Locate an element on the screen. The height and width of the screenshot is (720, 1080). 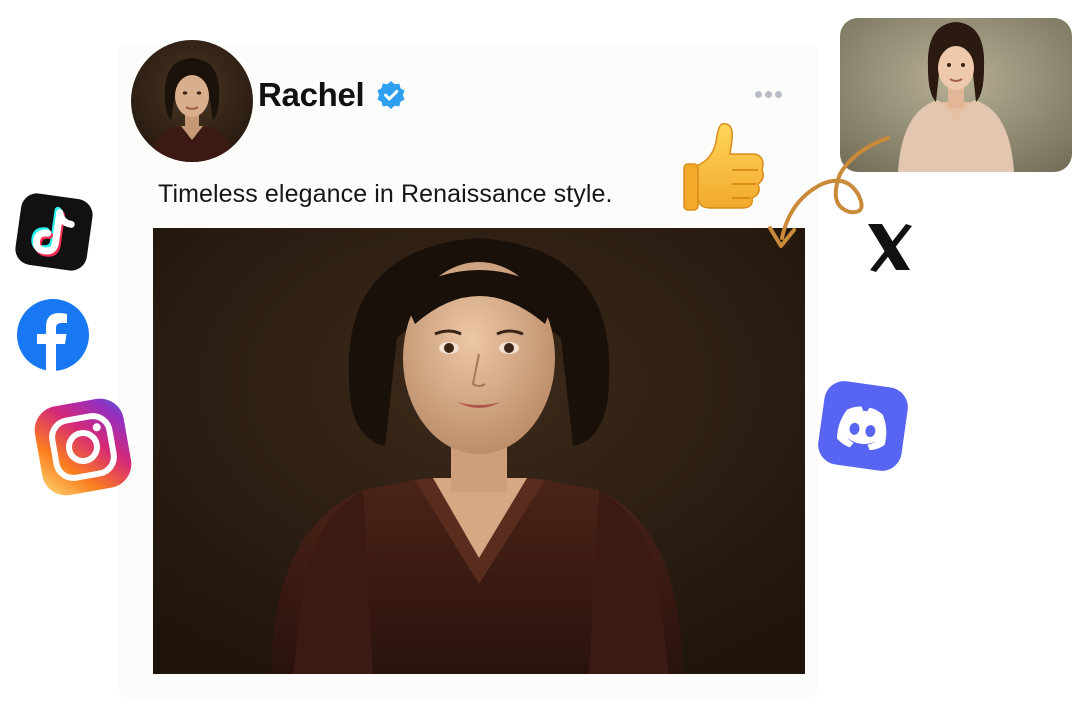
discord-icon is located at coordinates (863, 426).